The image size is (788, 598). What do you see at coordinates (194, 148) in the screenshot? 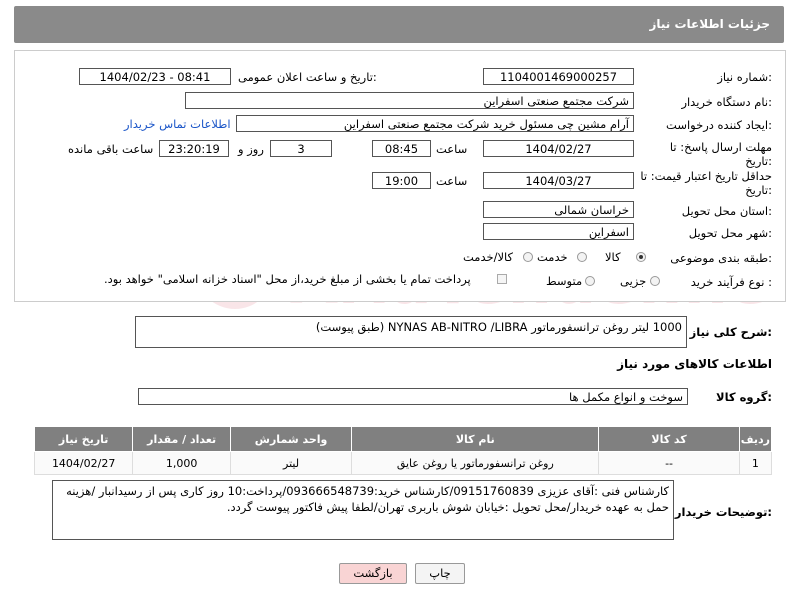
I see `remaining-time-field: 23:20:19` at bounding box center [194, 148].